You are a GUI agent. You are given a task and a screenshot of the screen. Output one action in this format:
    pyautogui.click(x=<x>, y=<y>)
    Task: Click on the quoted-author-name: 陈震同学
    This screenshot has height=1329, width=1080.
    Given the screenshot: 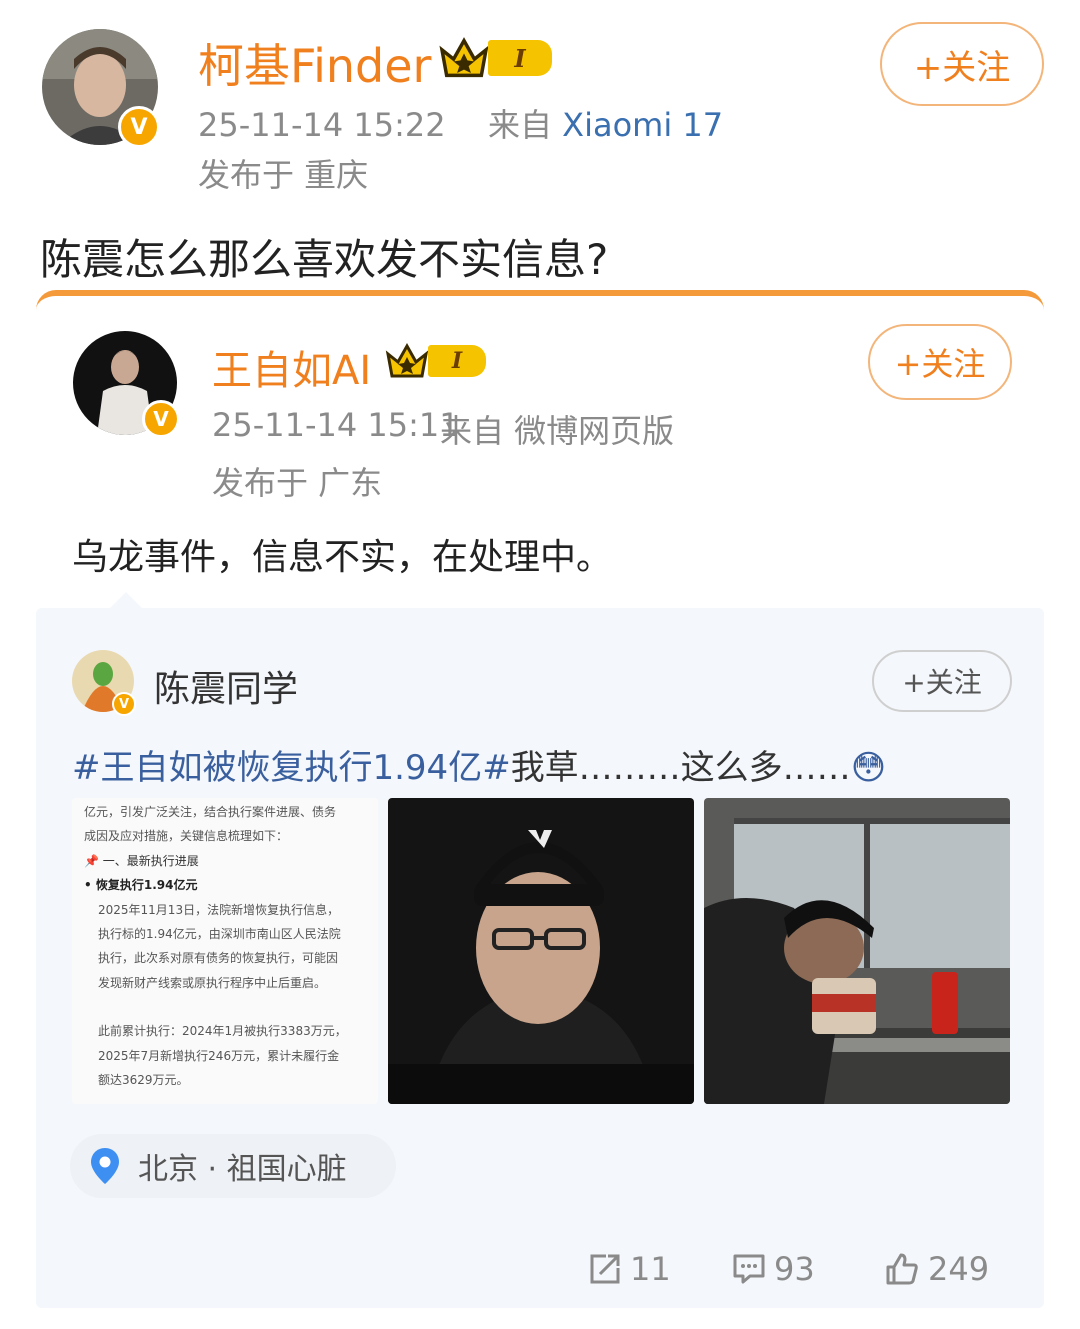 What is the action you would take?
    pyautogui.click(x=226, y=686)
    